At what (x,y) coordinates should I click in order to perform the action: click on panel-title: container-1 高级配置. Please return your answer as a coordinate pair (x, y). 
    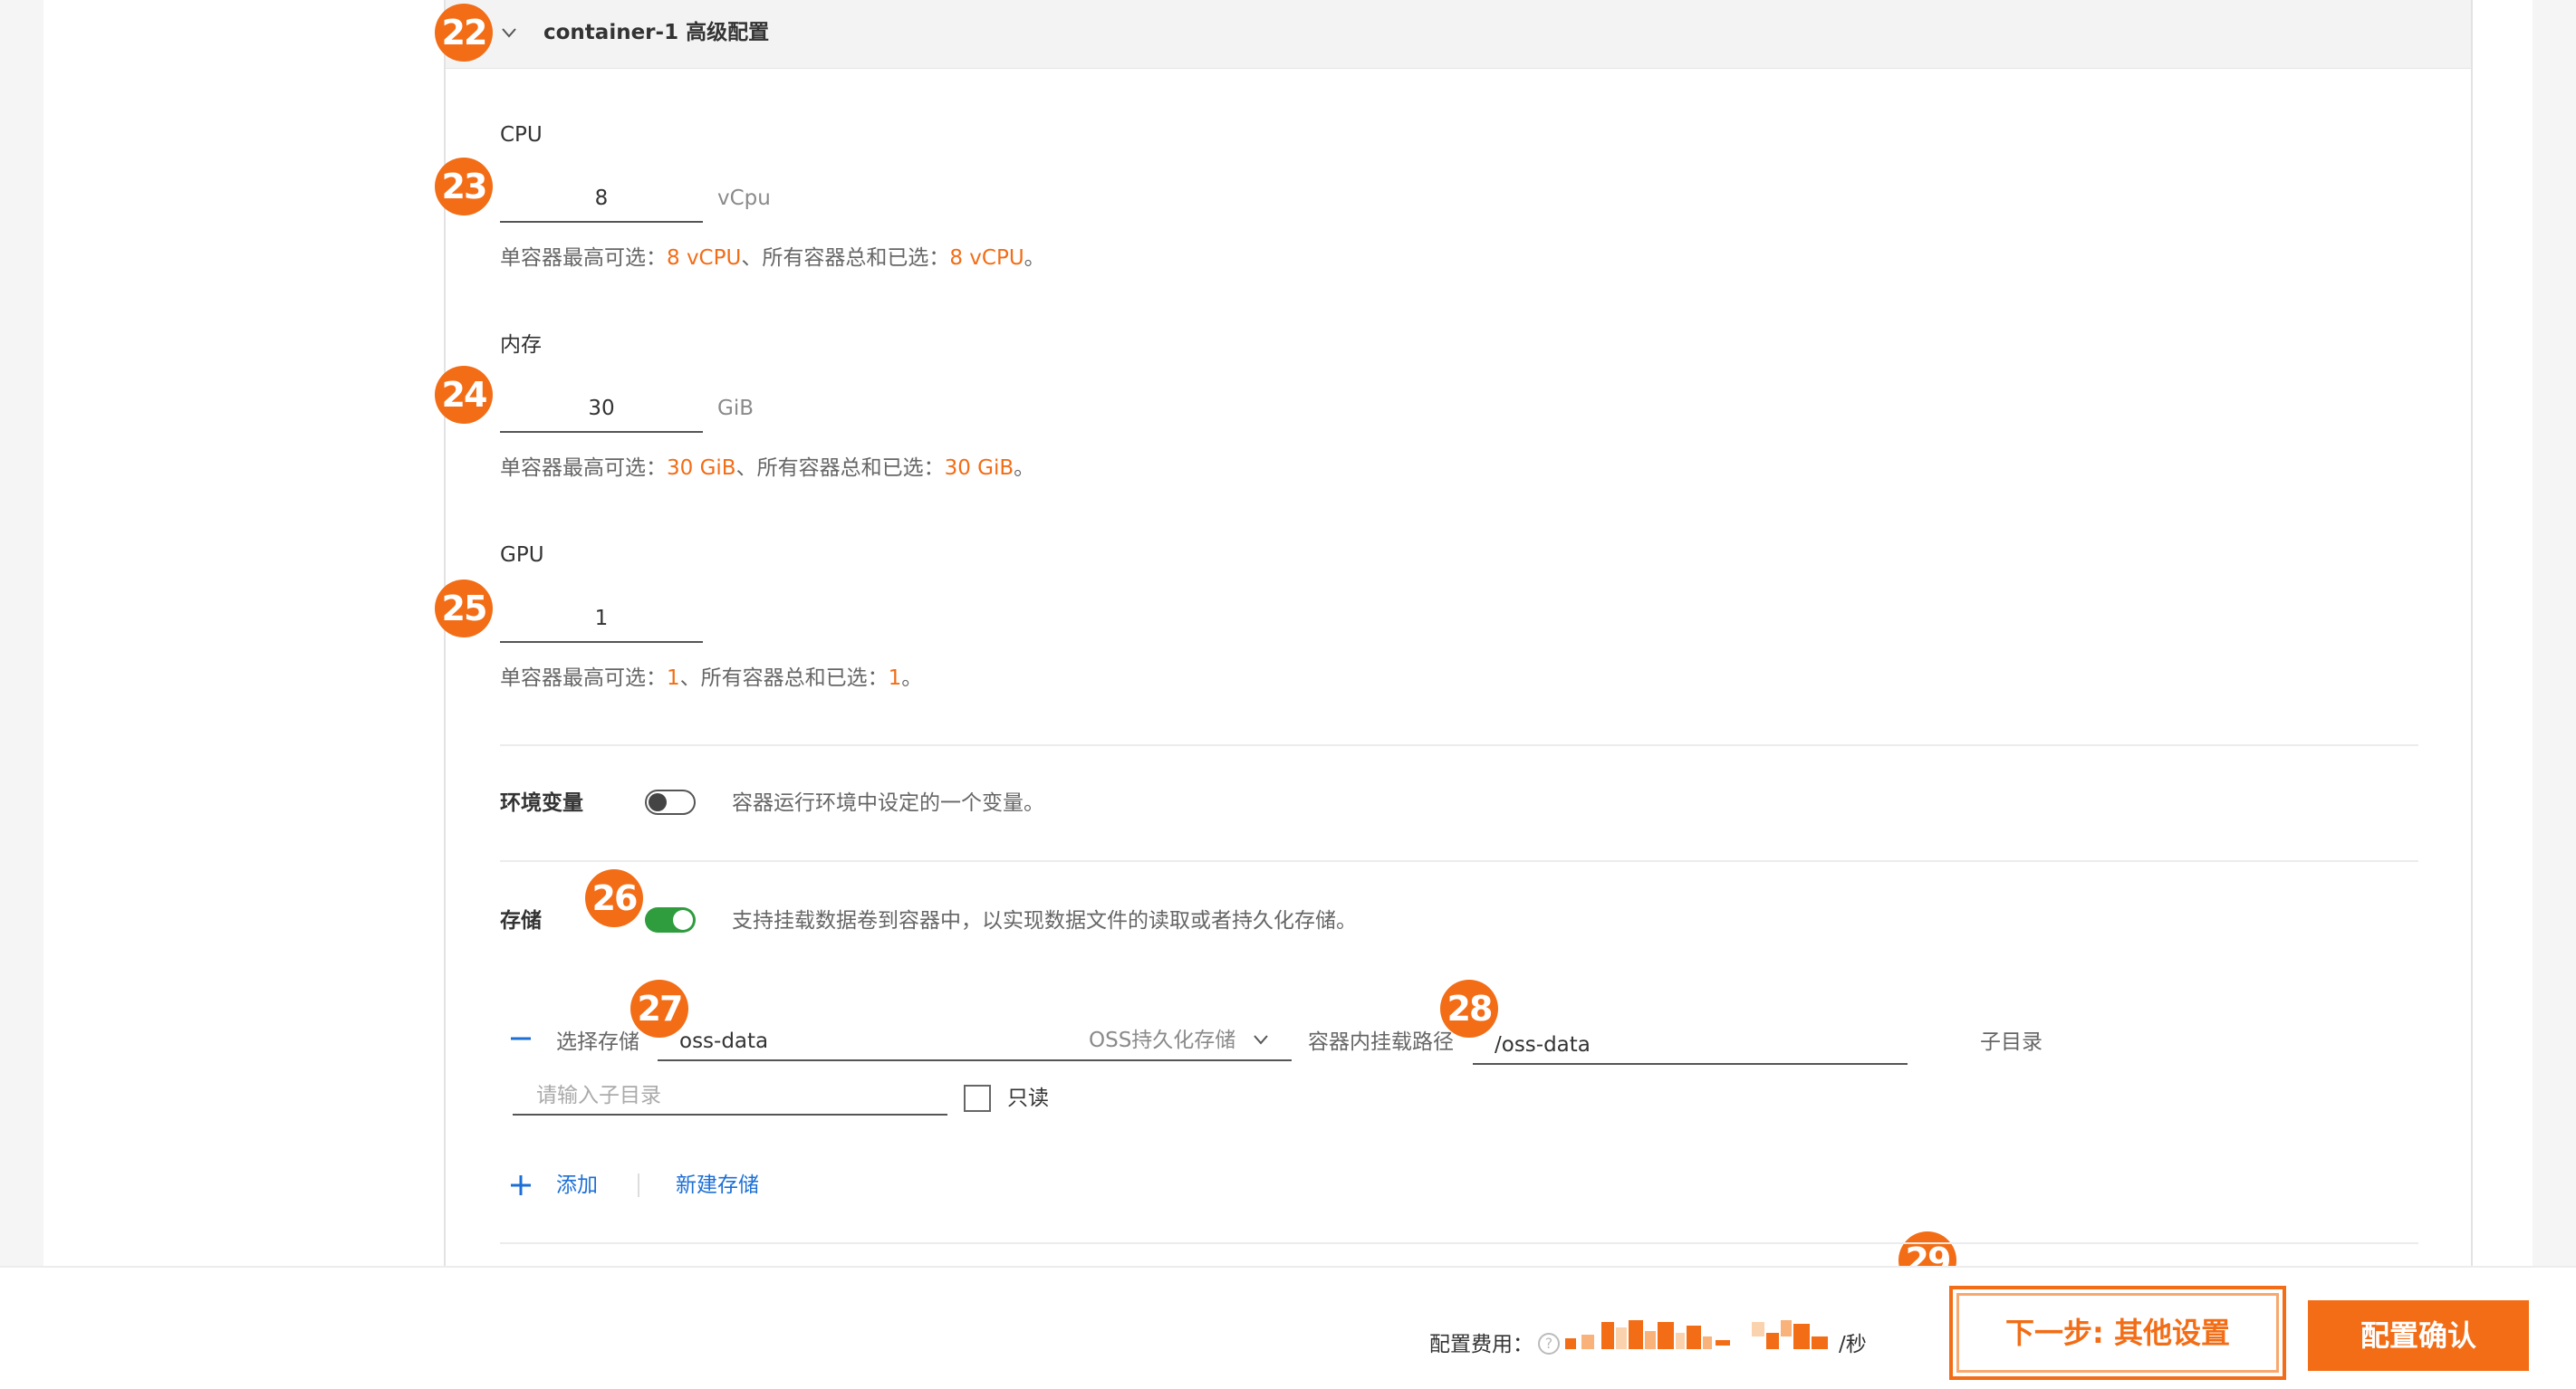
    Looking at the image, I should click on (656, 32).